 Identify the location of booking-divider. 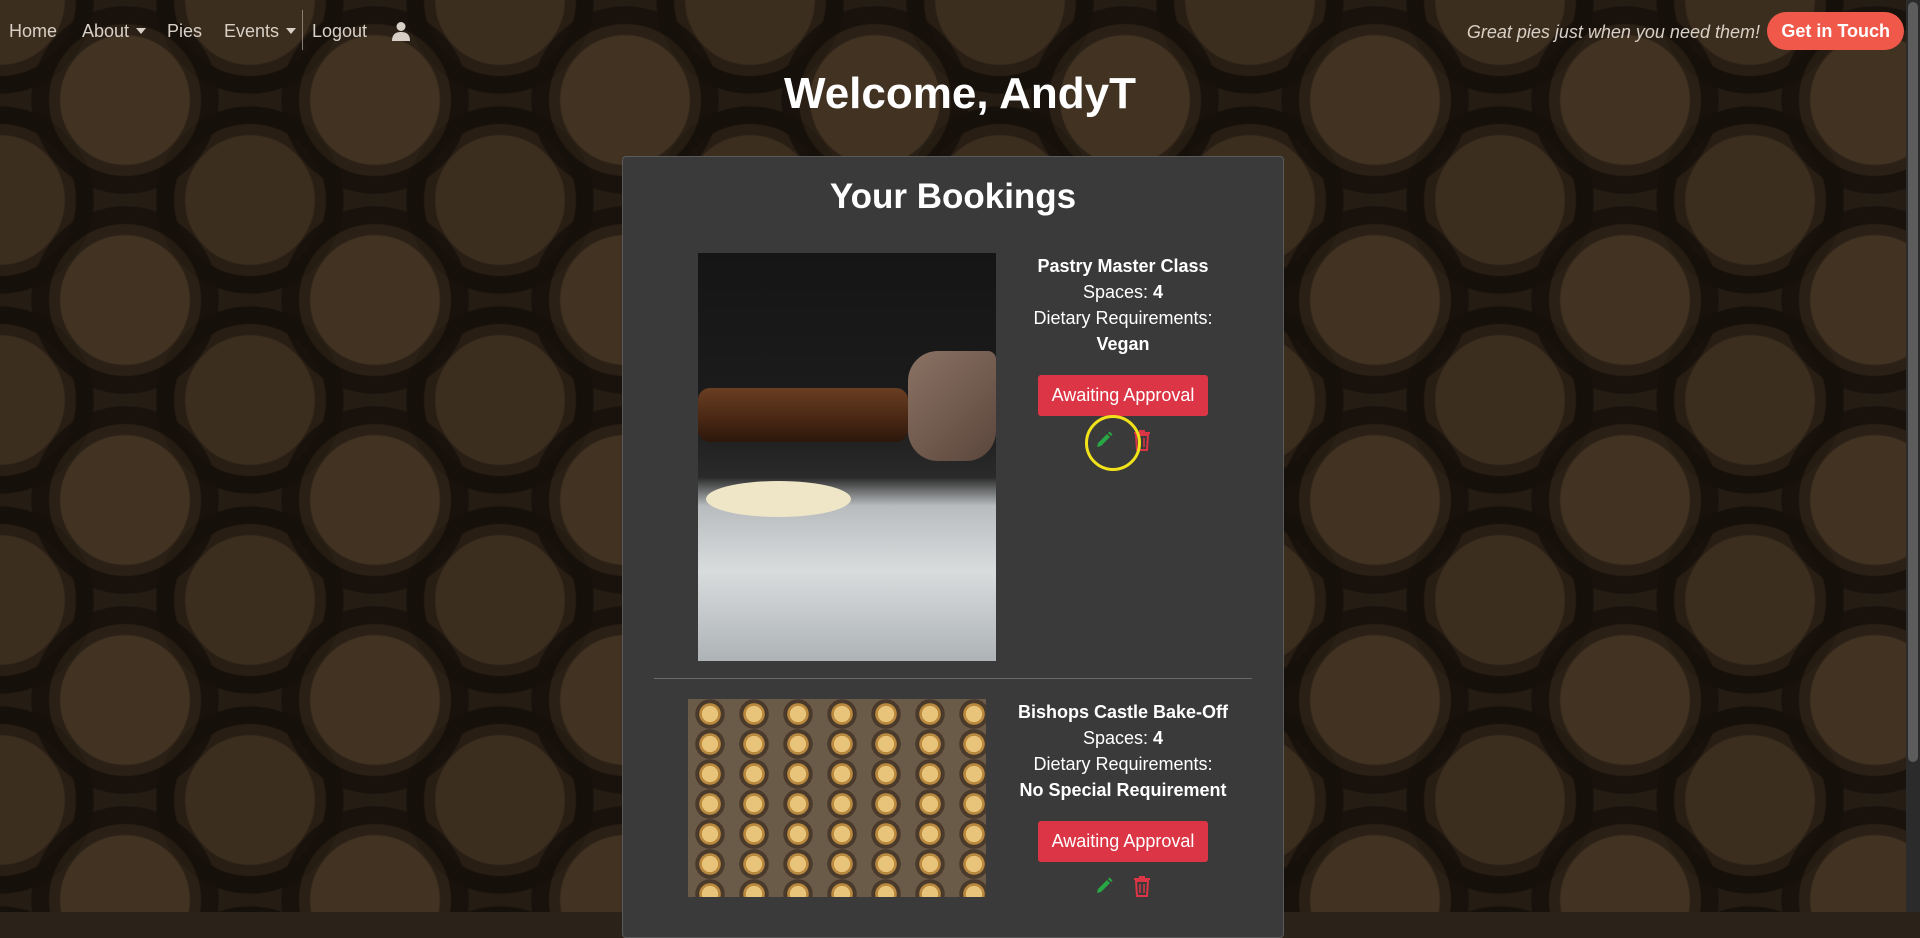
(953, 678).